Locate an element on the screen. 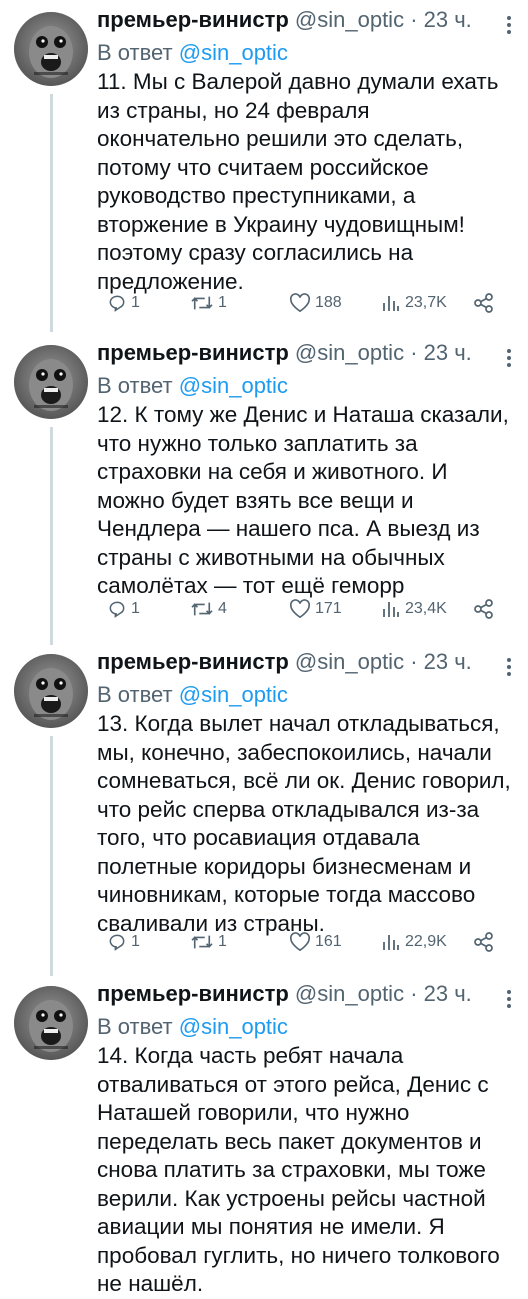  tweet-actions: 1 1 161 22,9K is located at coordinates (299, 942).